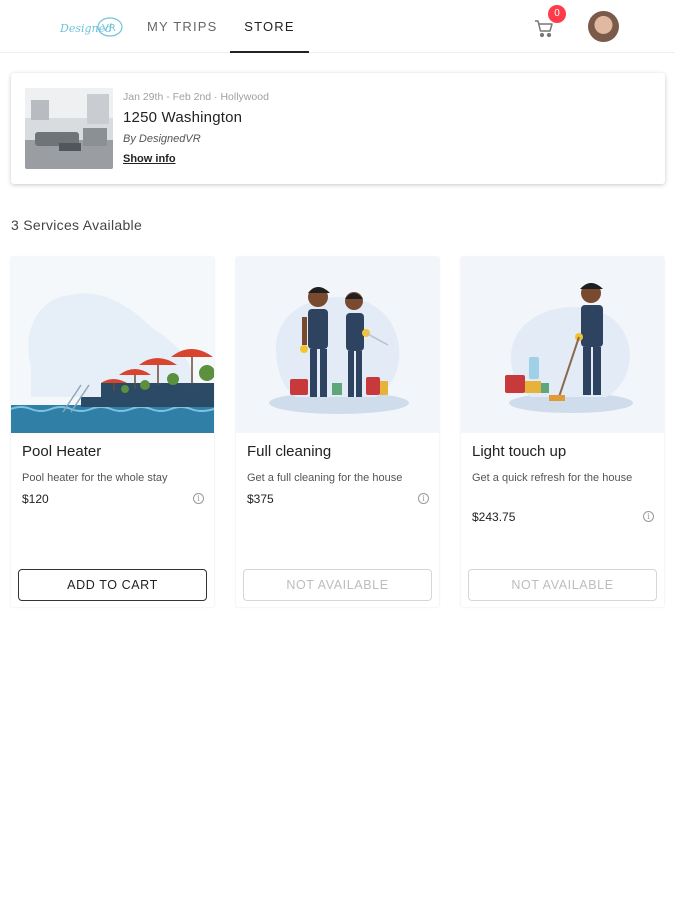  What do you see at coordinates (337, 345) in the screenshot?
I see `full-cleaning-illustration` at bounding box center [337, 345].